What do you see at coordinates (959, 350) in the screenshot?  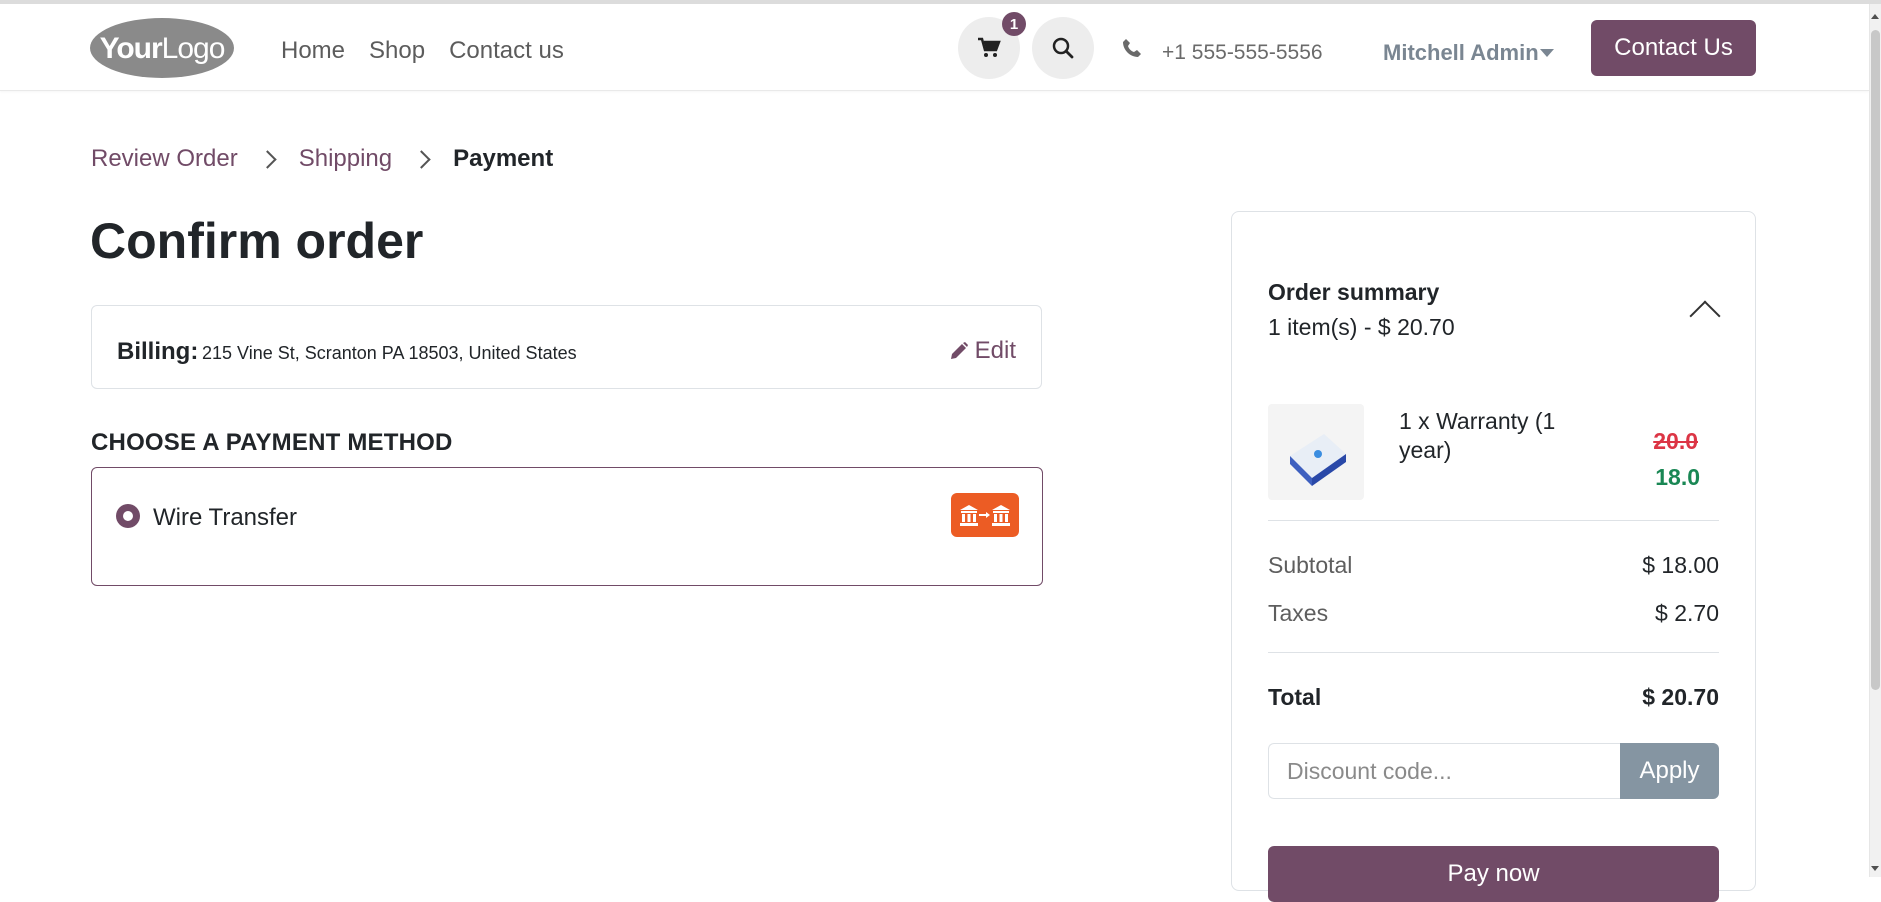 I see `pencil-icon` at bounding box center [959, 350].